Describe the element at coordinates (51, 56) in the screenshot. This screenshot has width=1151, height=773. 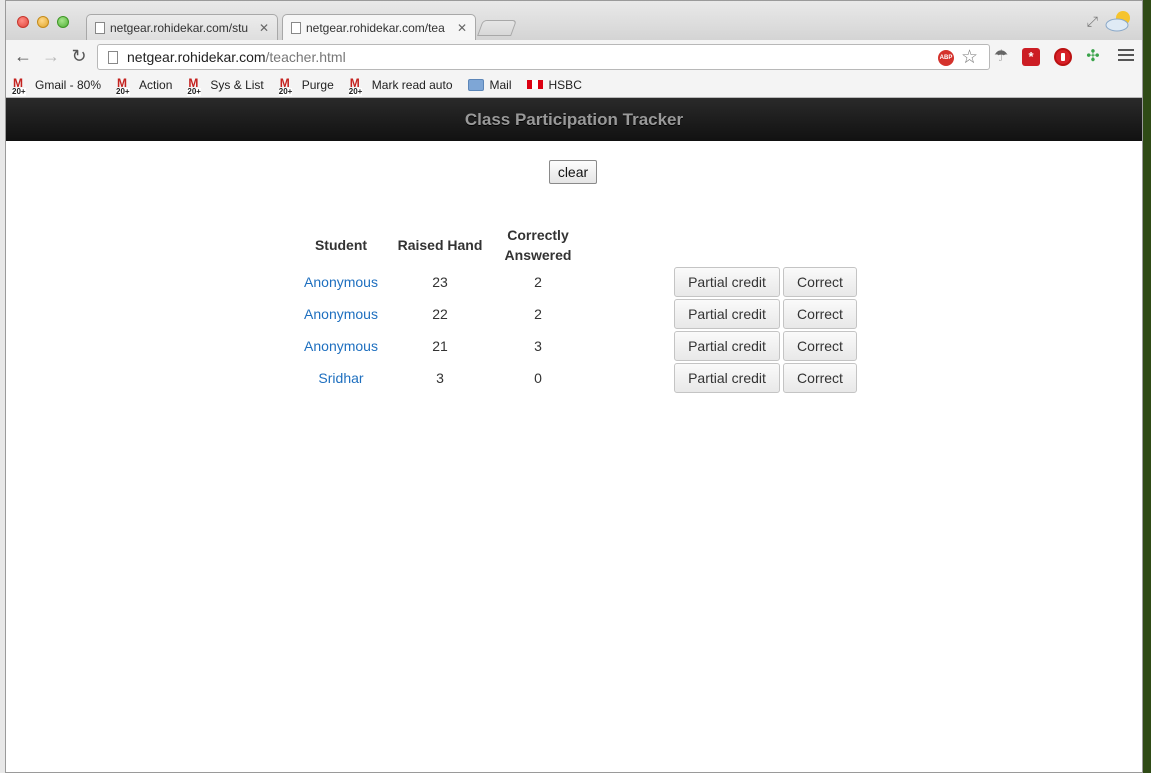
I see `forward-arrow-icon: →` at that location.